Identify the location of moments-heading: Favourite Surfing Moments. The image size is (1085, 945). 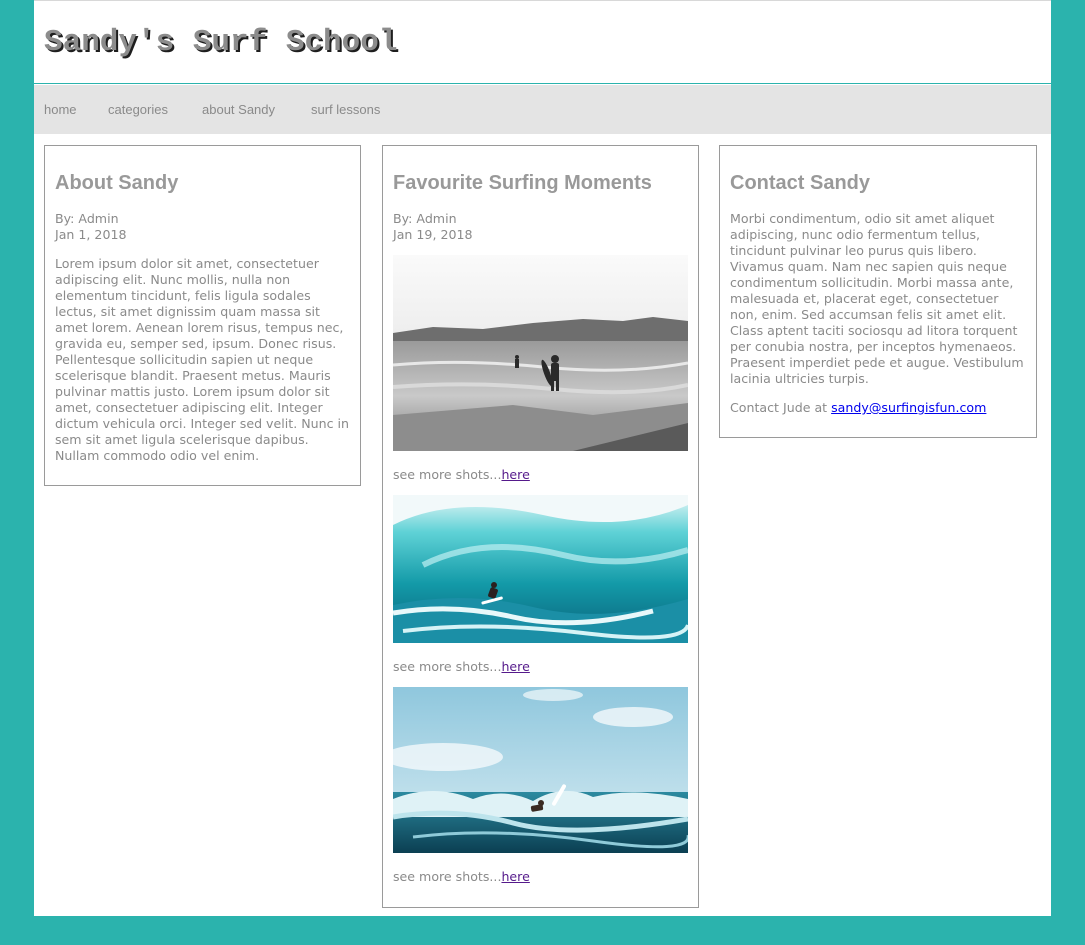
(522, 183).